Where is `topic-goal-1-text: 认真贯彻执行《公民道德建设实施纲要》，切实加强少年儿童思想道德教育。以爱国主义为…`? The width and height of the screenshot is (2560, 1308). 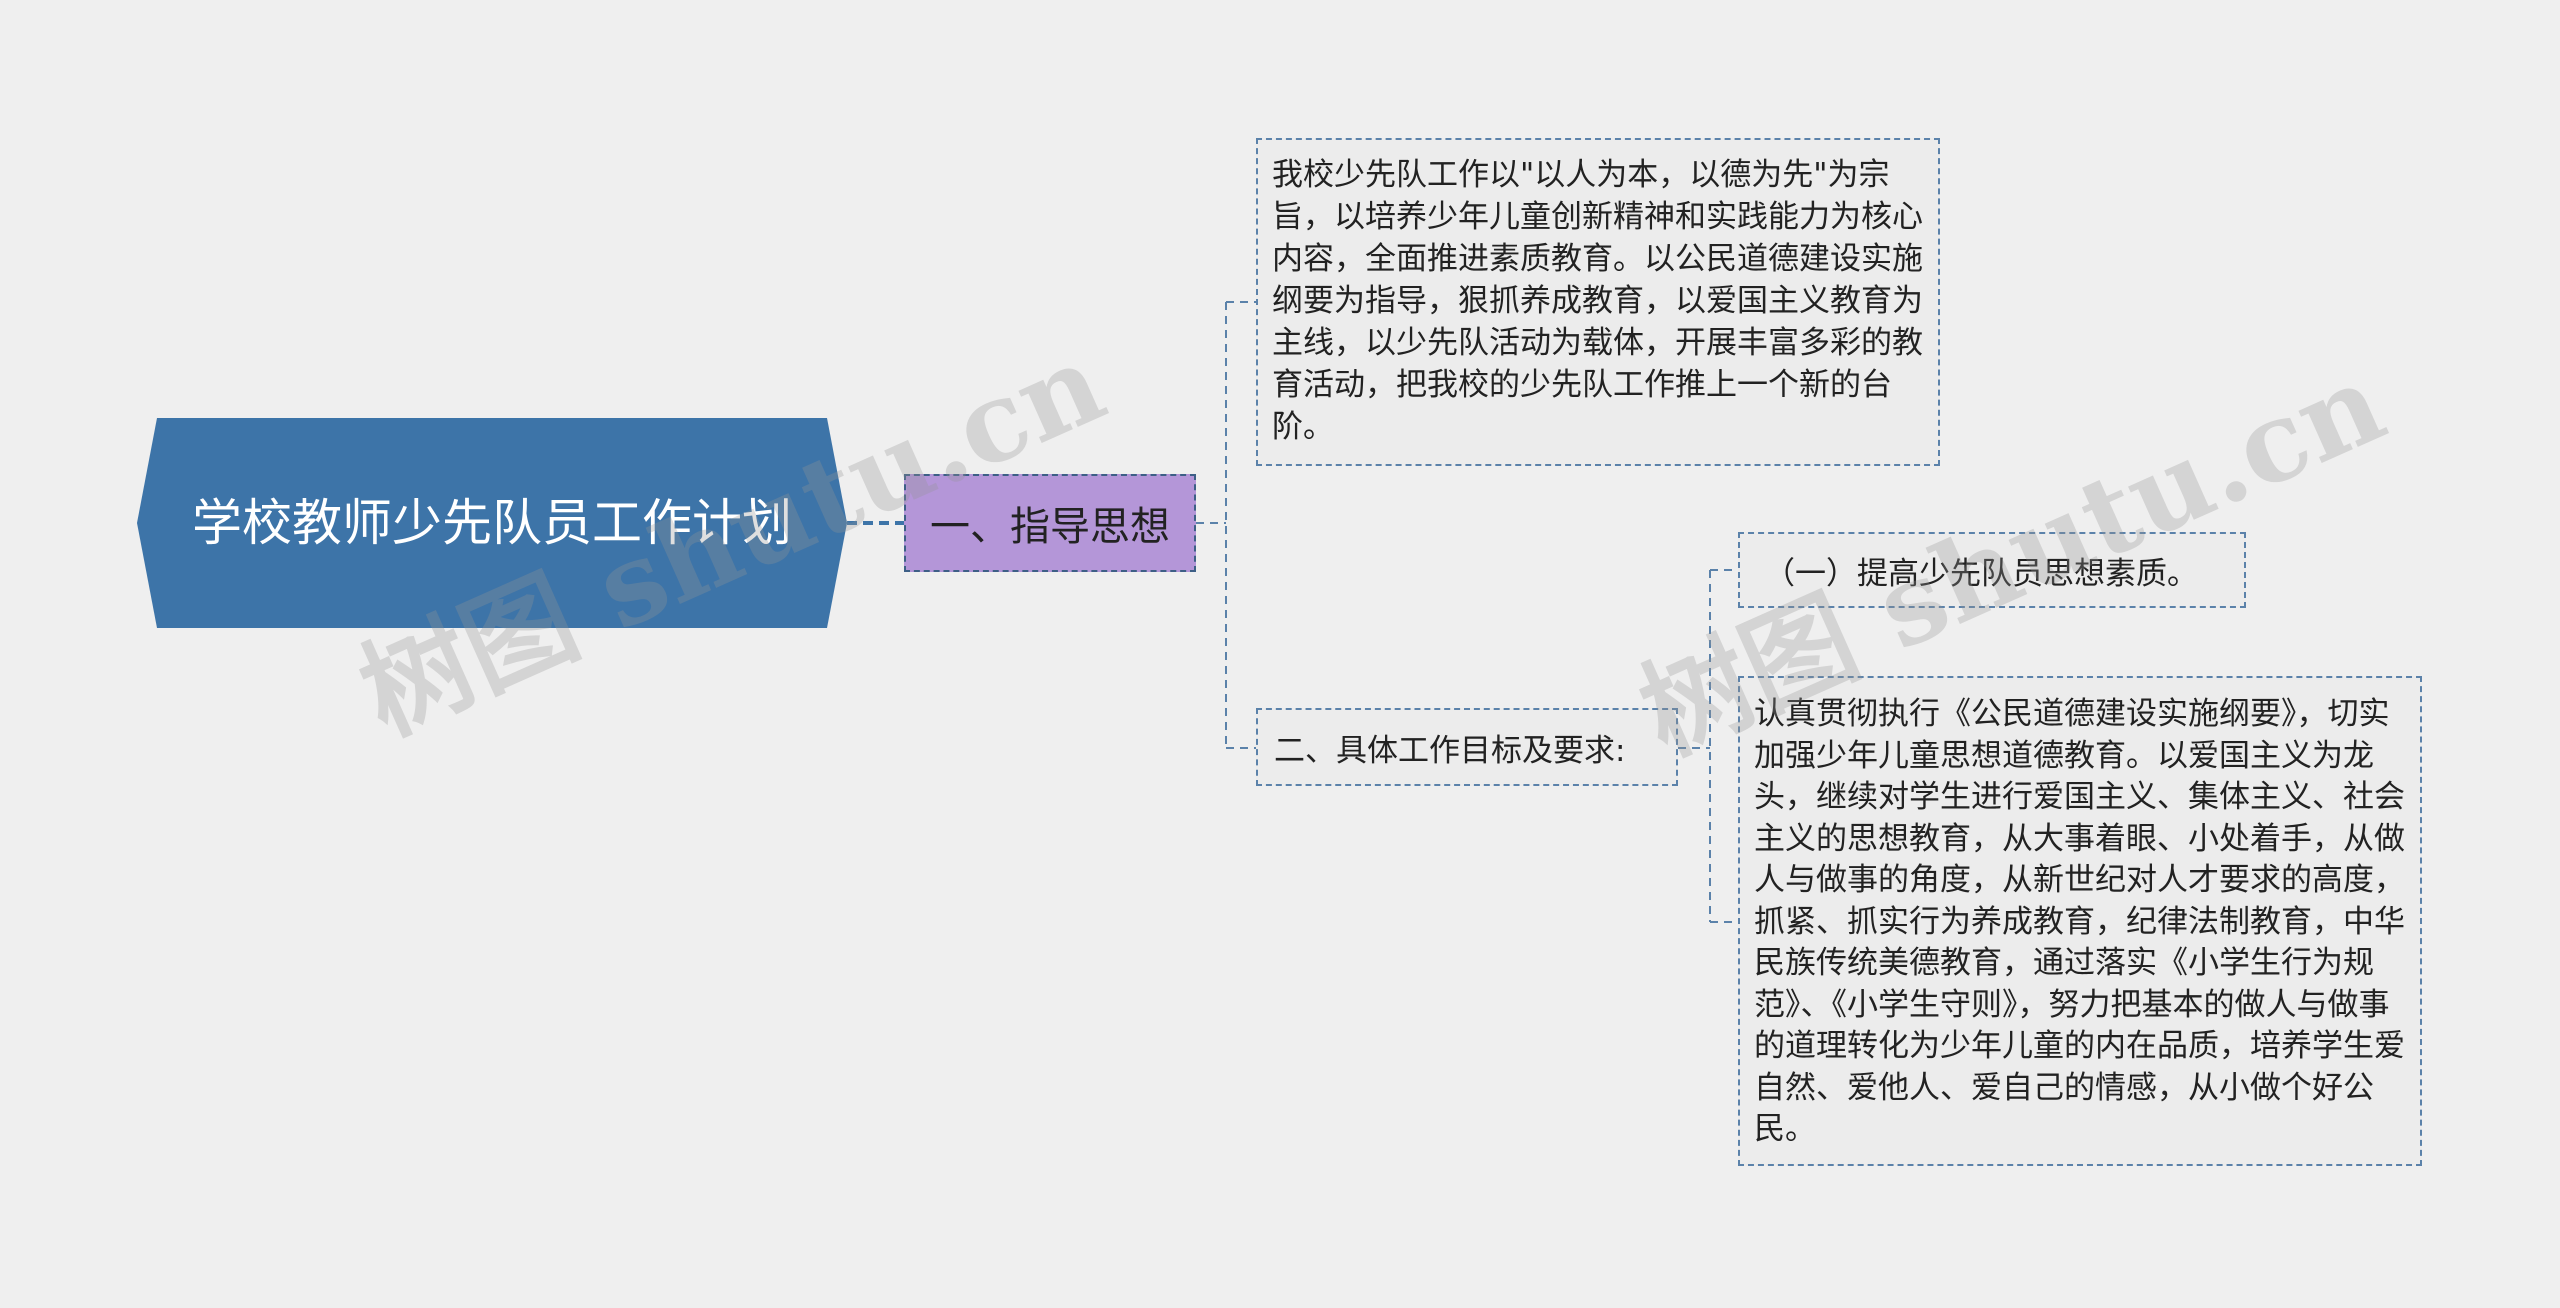 topic-goal-1-text: 认真贯彻执行《公民道德建设实施纲要》，切实加强少年儿童思想道德教育。以爱国主义为… is located at coordinates (2080, 921).